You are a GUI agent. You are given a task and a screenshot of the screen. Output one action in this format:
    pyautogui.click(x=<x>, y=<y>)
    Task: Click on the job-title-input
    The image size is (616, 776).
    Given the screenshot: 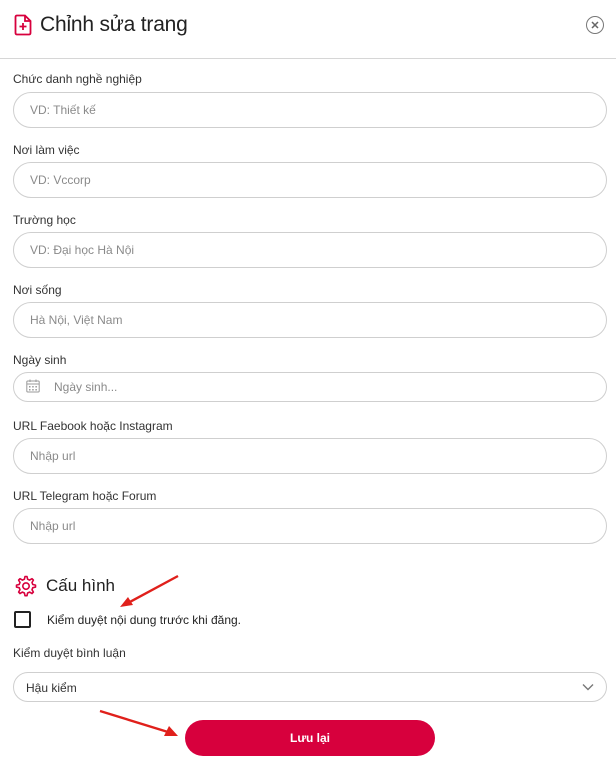 What is the action you would take?
    pyautogui.click(x=310, y=110)
    